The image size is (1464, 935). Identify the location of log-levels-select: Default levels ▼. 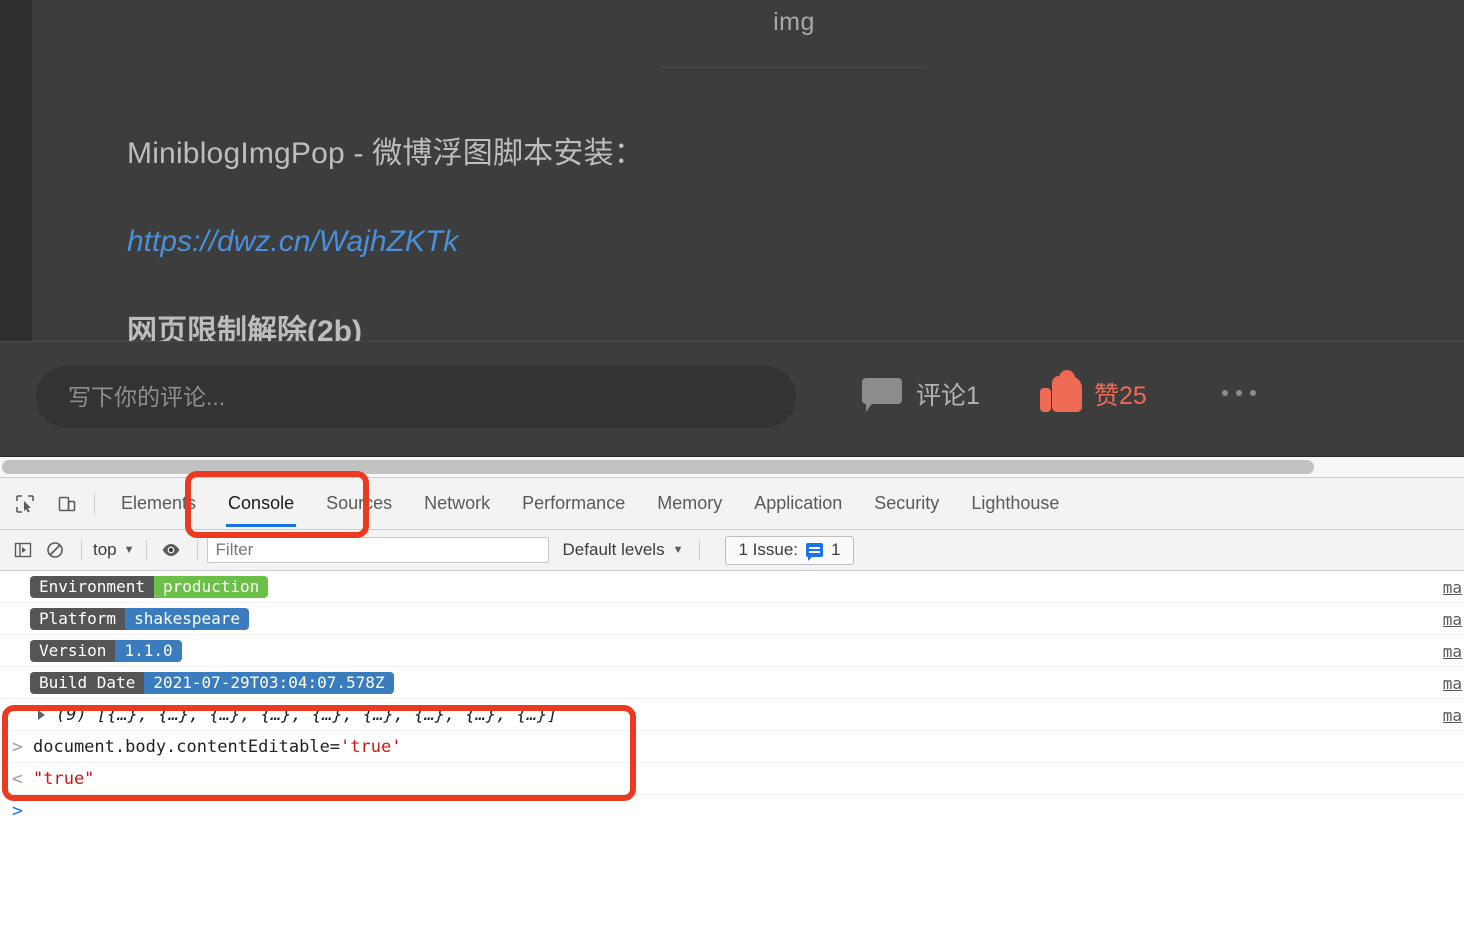
(623, 550).